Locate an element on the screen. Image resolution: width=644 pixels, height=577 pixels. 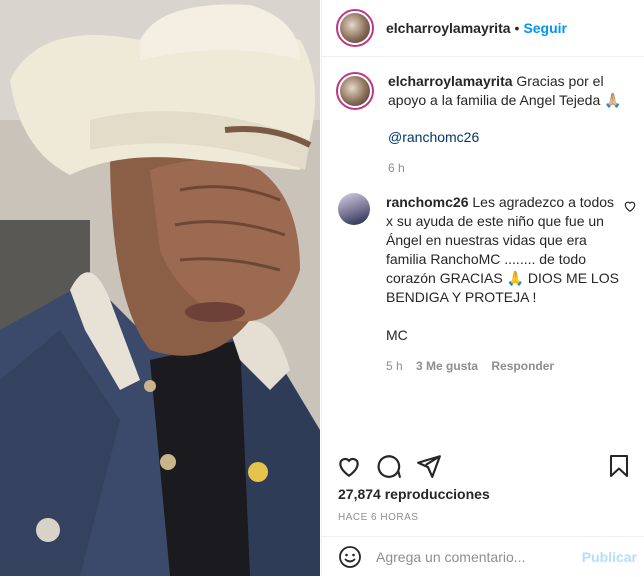
comment-heart-icon is located at coordinates (630, 206).